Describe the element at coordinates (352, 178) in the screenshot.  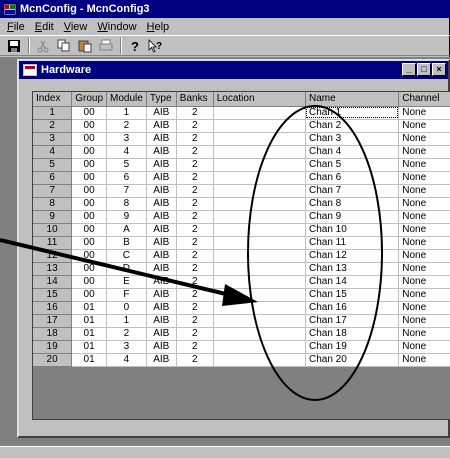
I see `cell-name: Chan 6` at that location.